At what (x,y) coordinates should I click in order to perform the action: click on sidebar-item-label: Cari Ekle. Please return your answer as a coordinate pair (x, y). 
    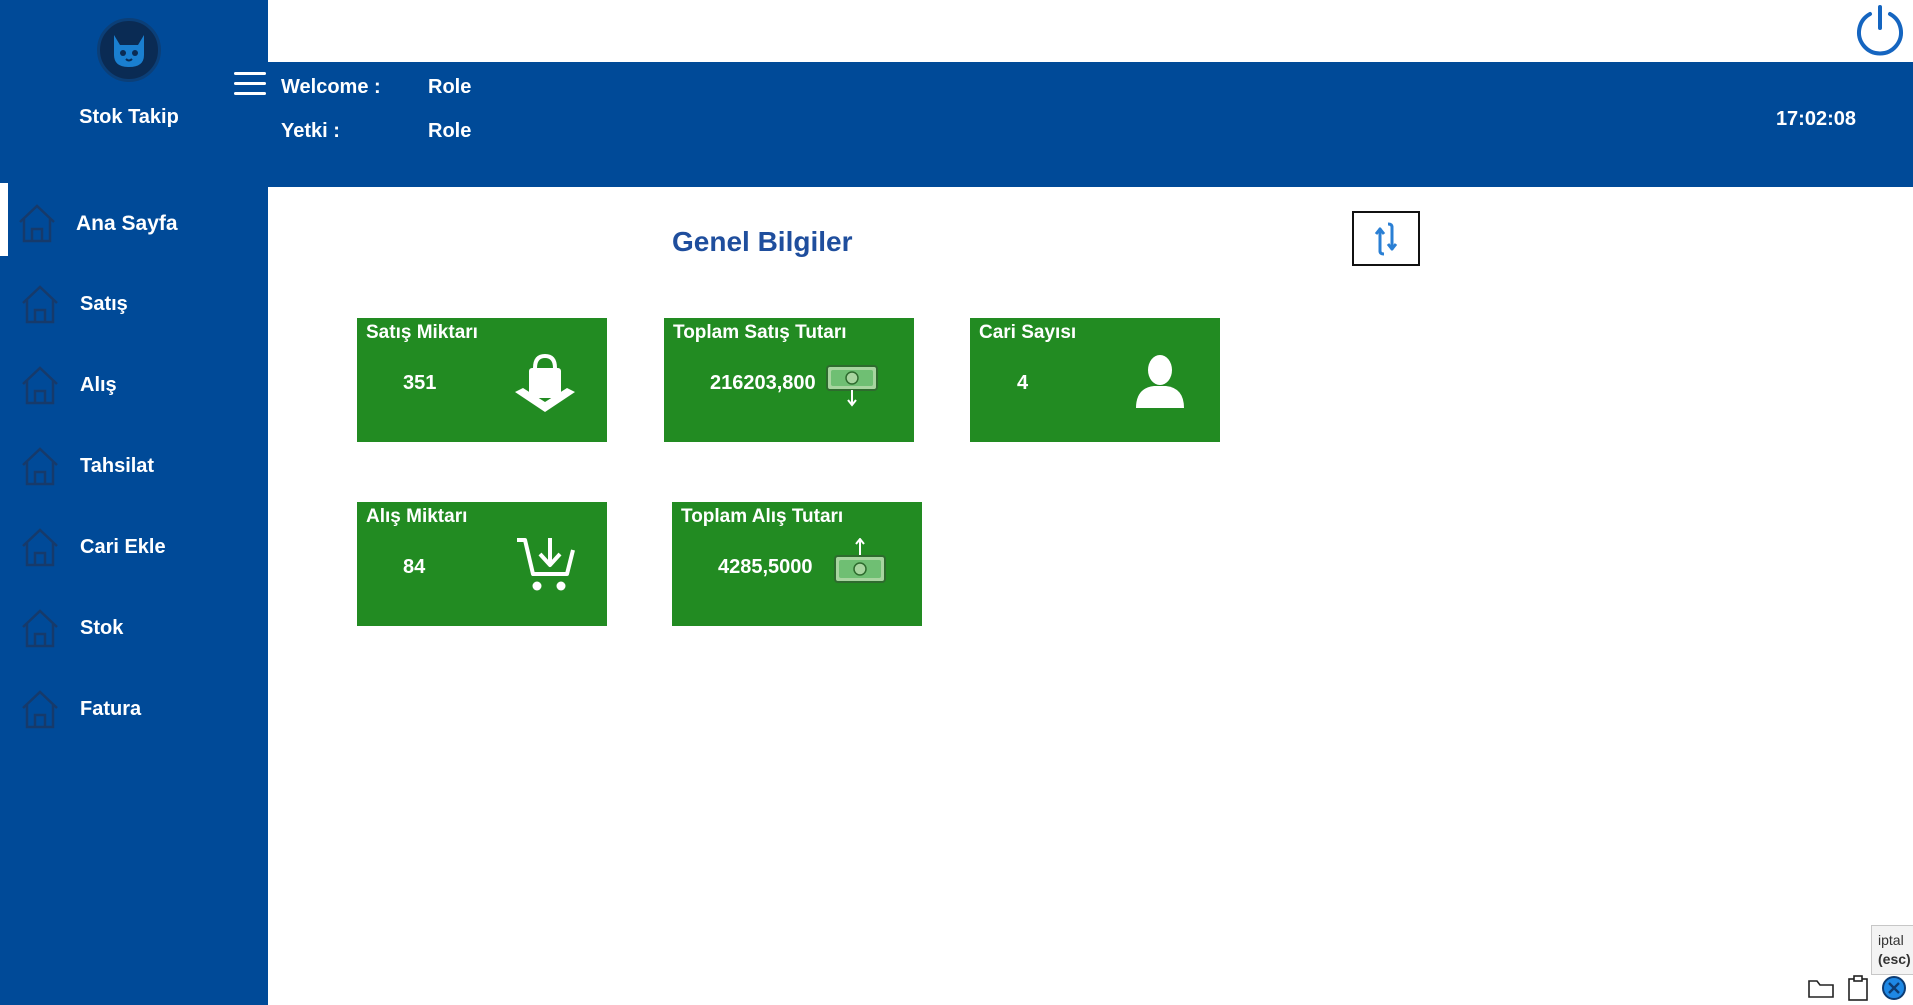
    Looking at the image, I should click on (123, 547).